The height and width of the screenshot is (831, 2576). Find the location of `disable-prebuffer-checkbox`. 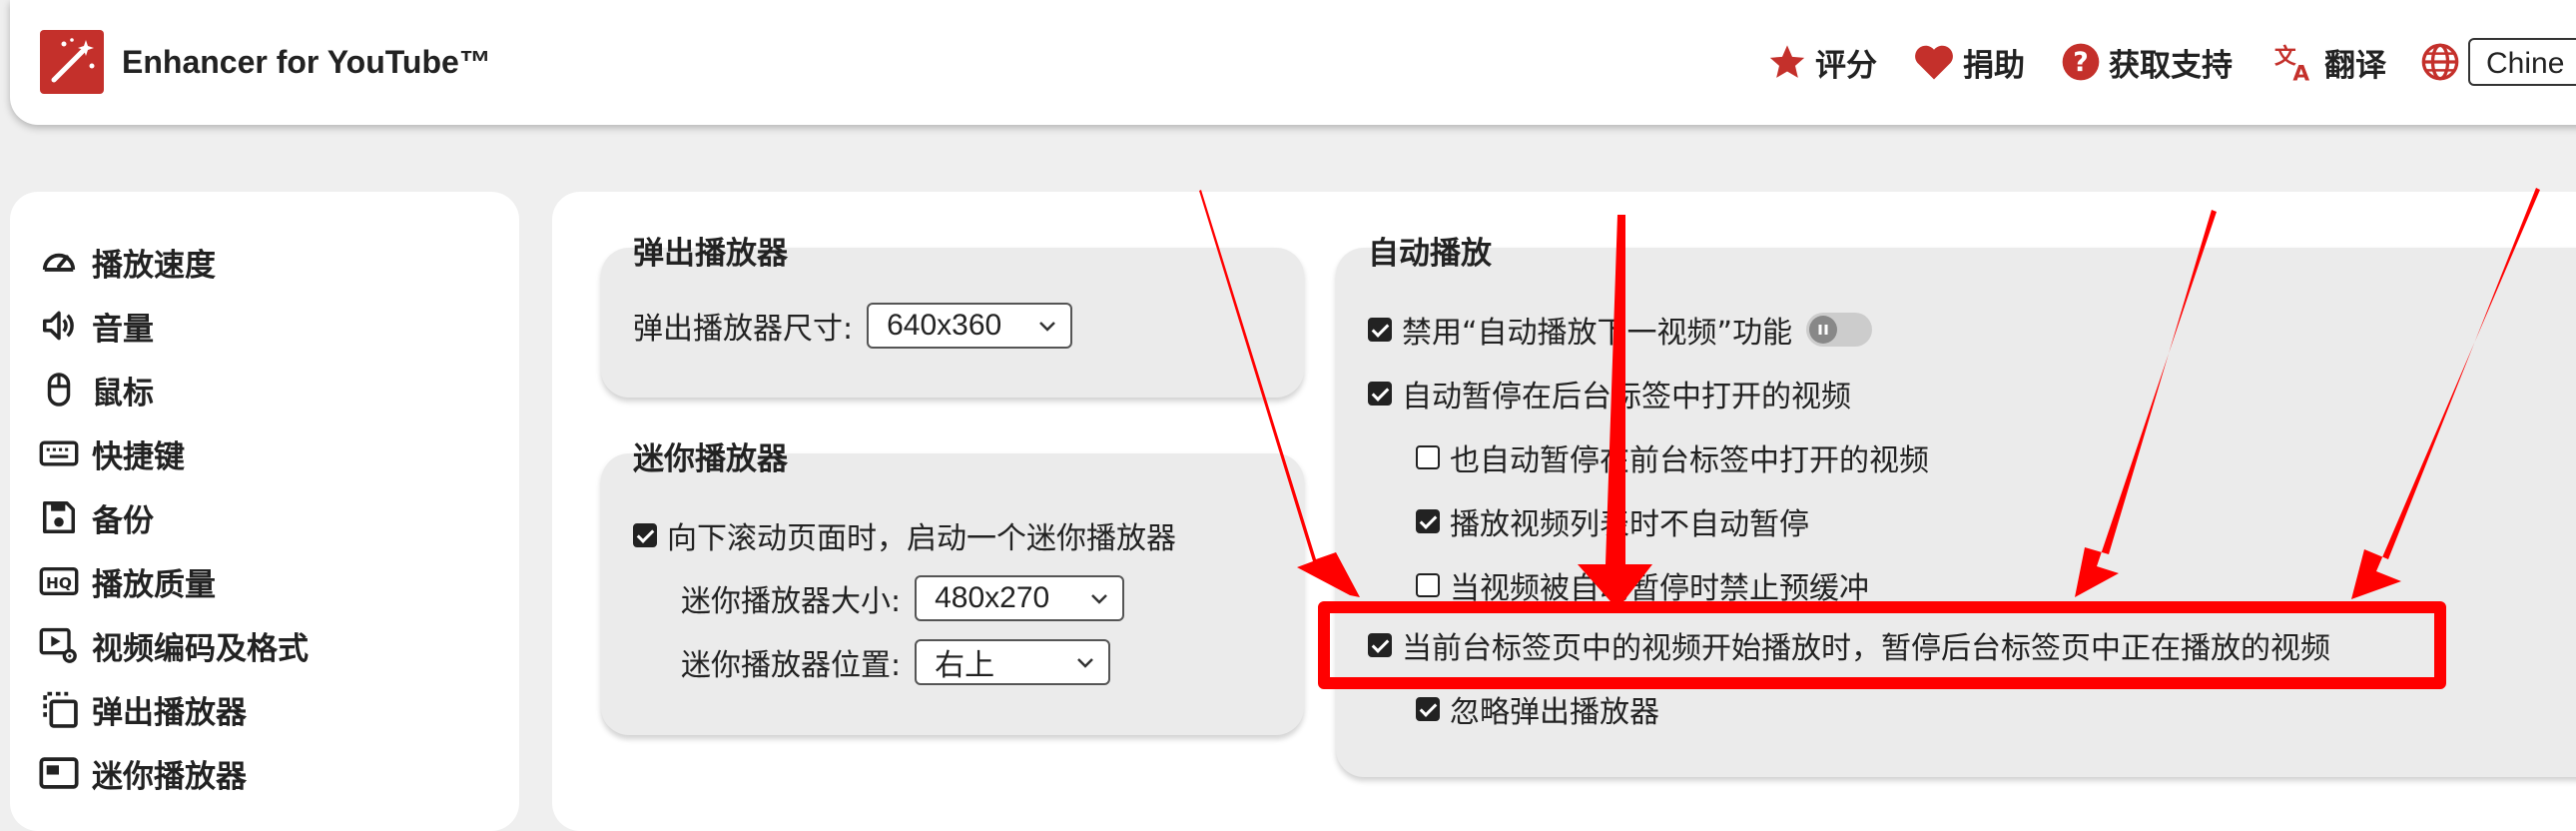

disable-prebuffer-checkbox is located at coordinates (1428, 585).